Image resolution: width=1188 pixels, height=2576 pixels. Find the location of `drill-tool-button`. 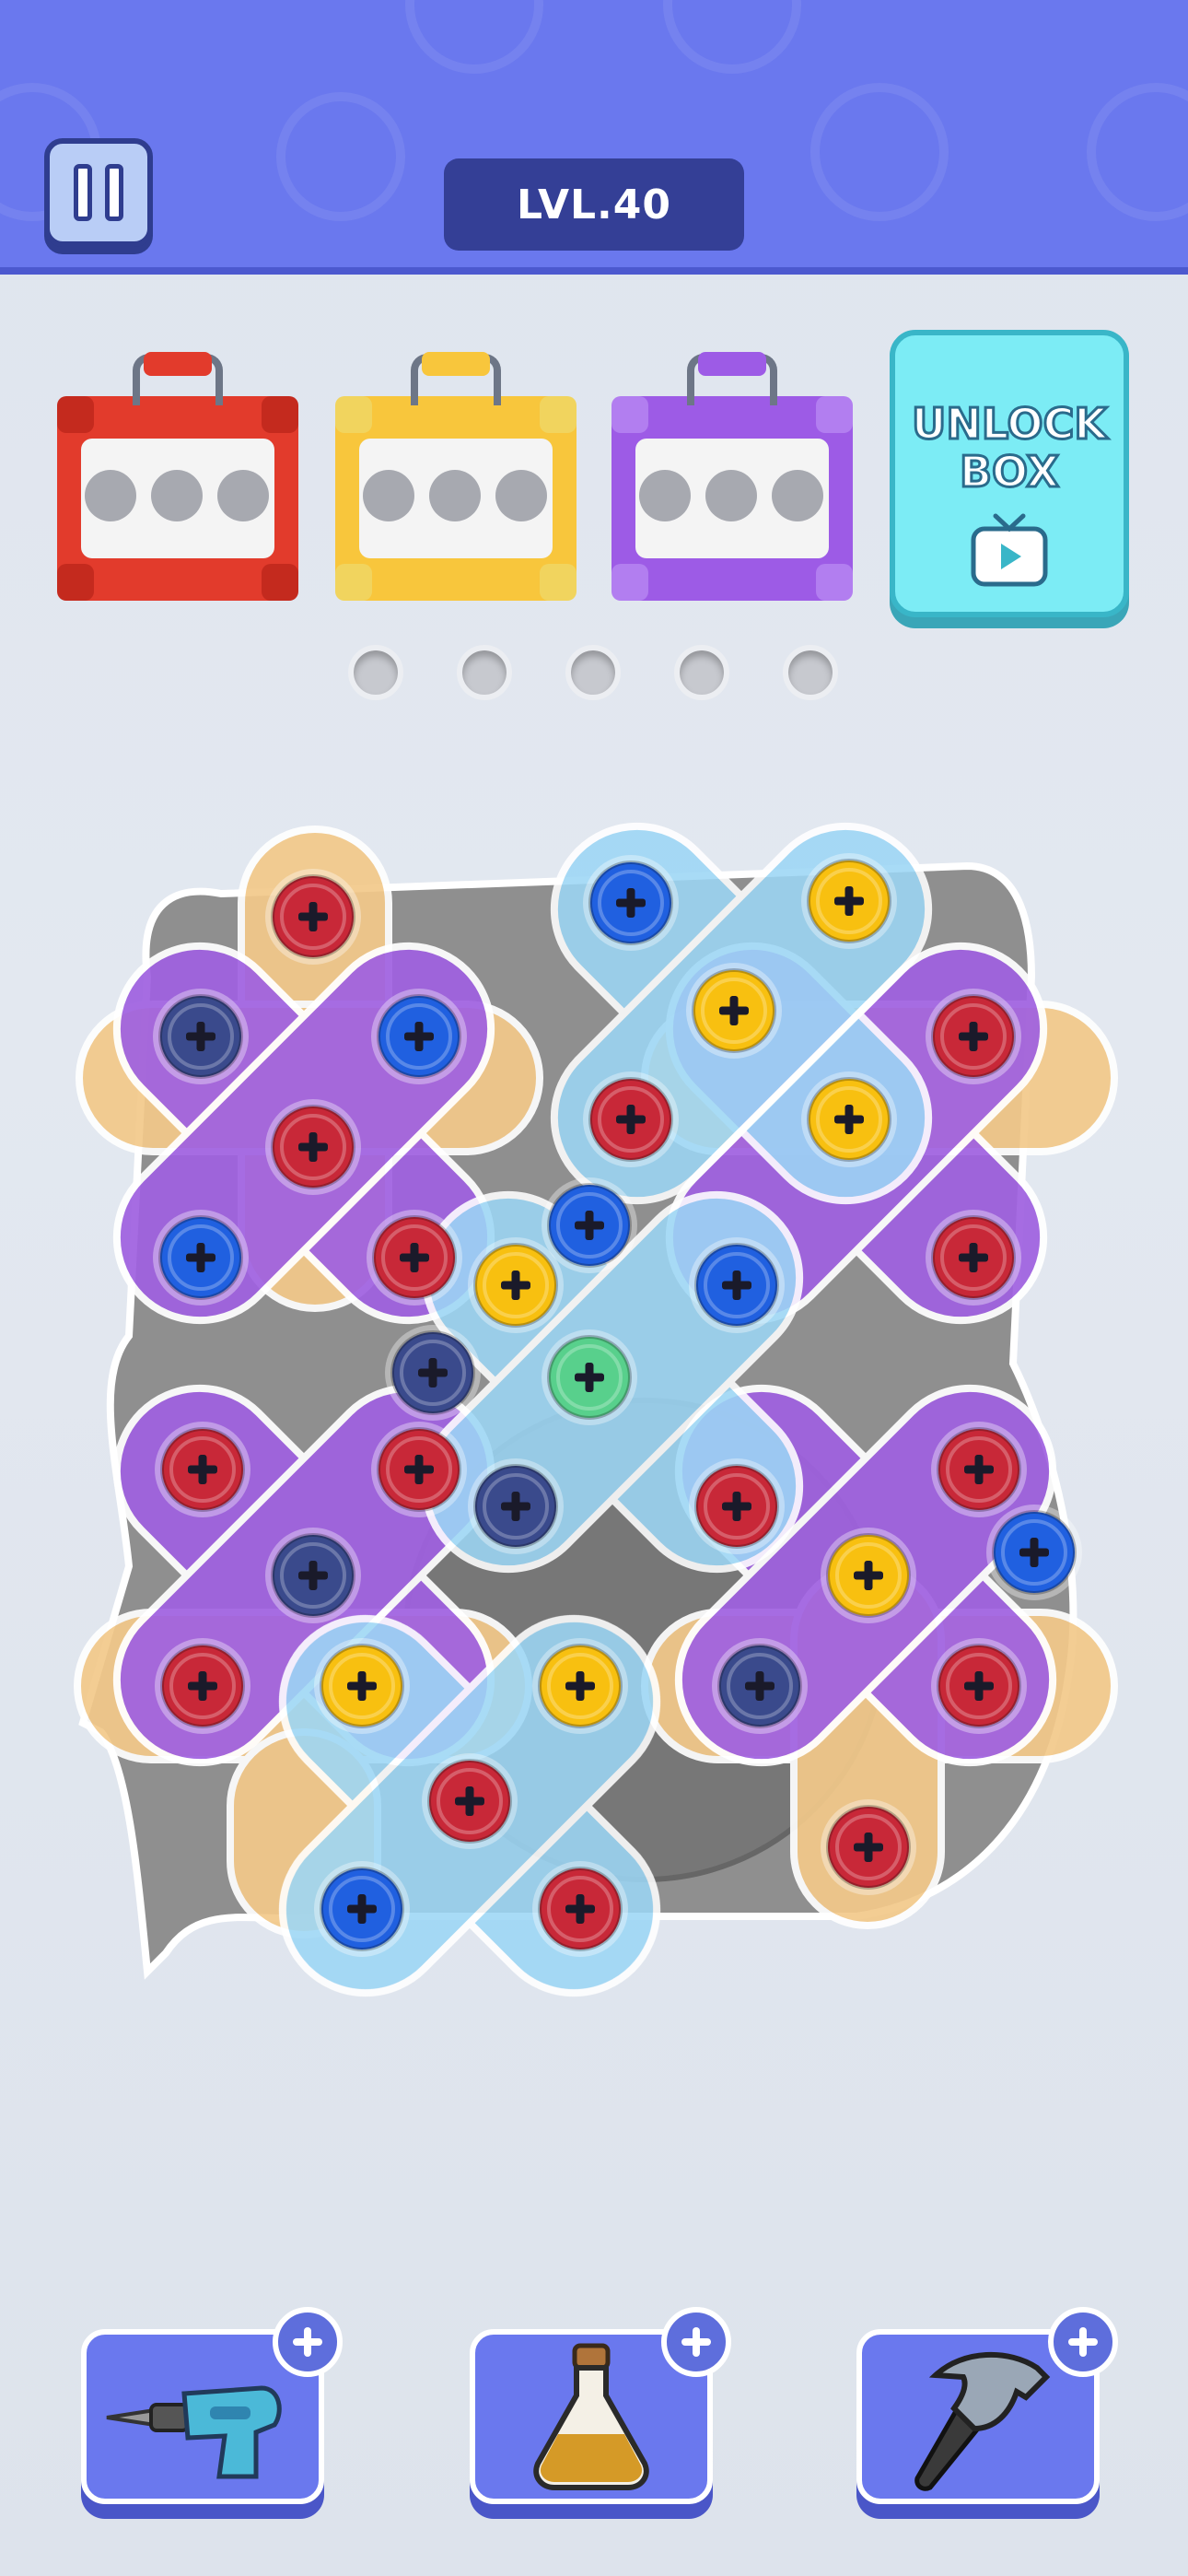

drill-tool-button is located at coordinates (212, 2405).